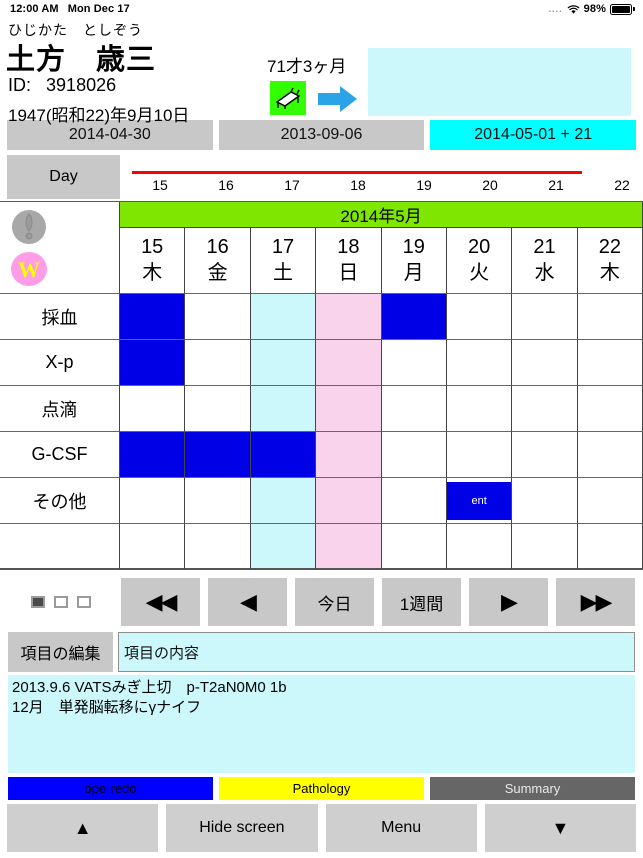  What do you see at coordinates (545, 261) in the screenshot?
I see `day-header-cell: 21 水` at bounding box center [545, 261].